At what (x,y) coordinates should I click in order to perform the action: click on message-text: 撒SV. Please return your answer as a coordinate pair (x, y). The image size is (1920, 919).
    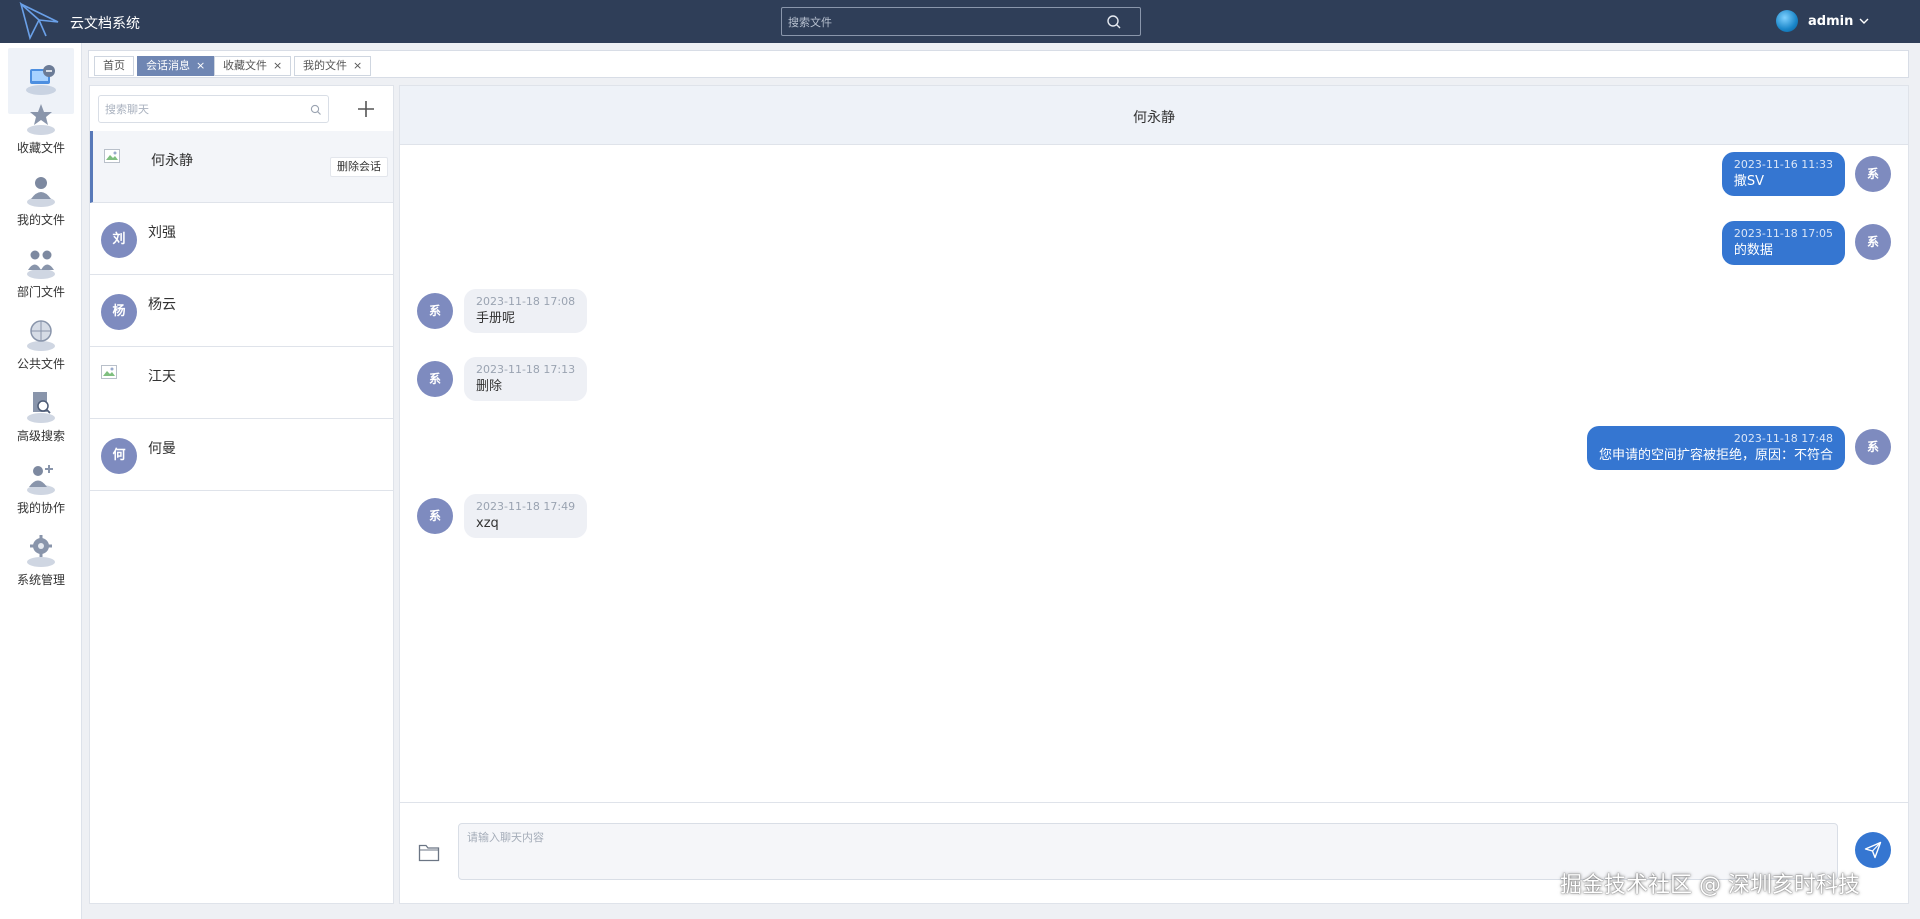
    Looking at the image, I should click on (1749, 181).